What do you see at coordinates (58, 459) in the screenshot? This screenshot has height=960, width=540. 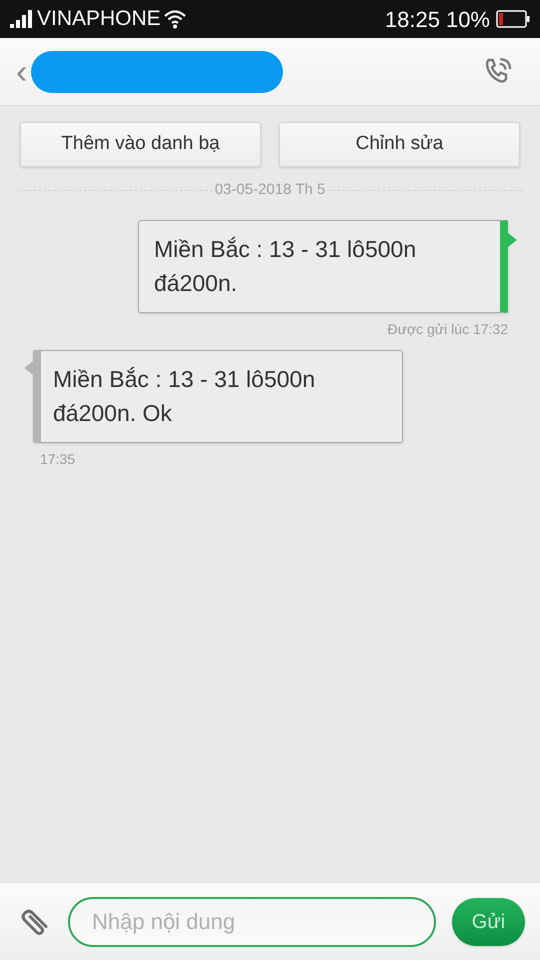 I see `message-time: 17:35` at bounding box center [58, 459].